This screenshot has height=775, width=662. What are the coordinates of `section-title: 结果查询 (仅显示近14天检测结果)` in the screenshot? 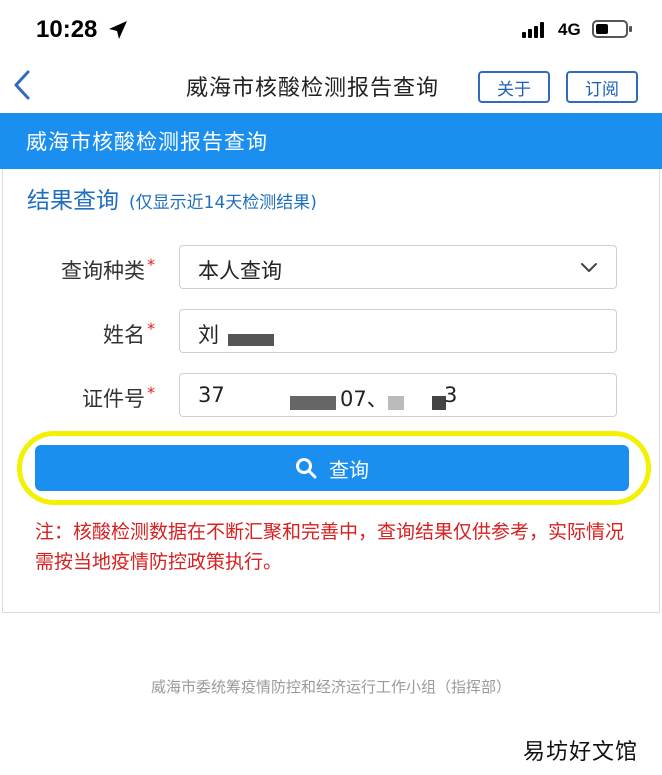 It's located at (172, 198).